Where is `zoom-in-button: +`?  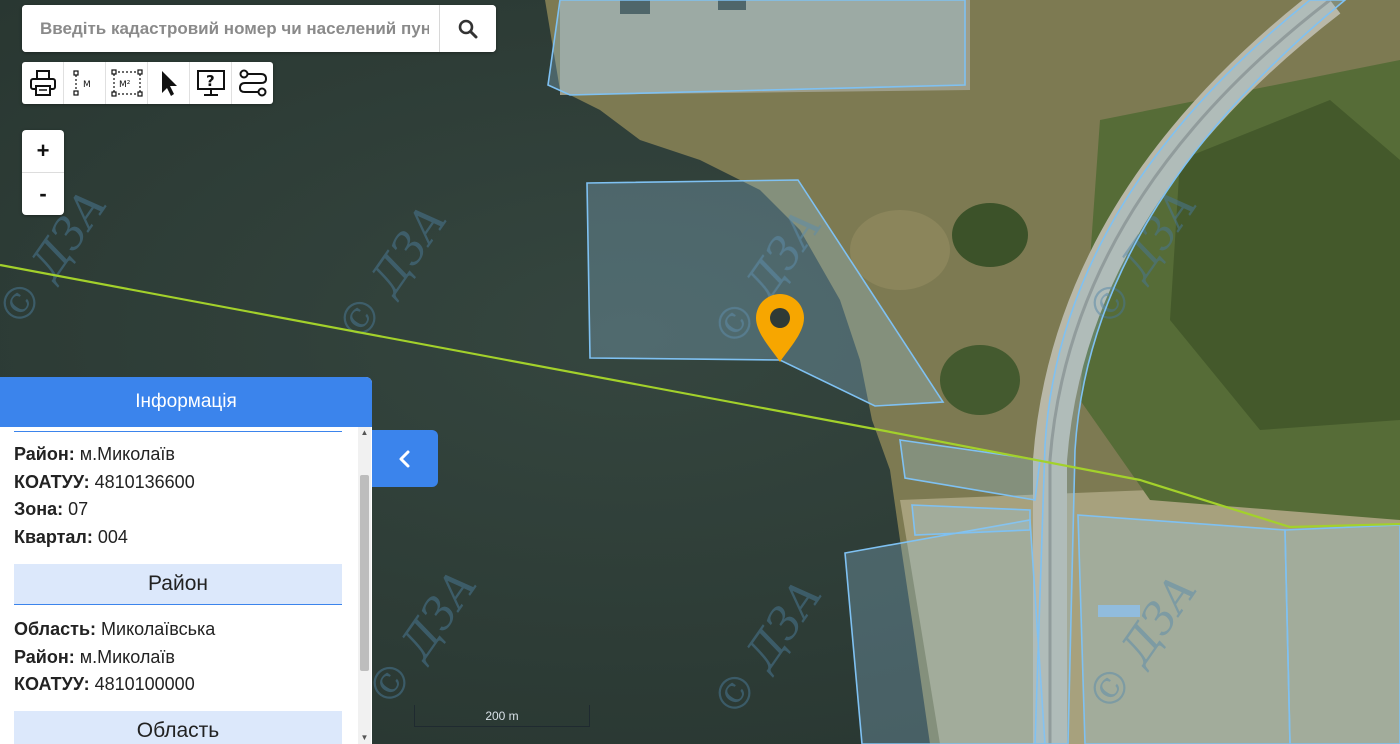 zoom-in-button: + is located at coordinates (43, 151).